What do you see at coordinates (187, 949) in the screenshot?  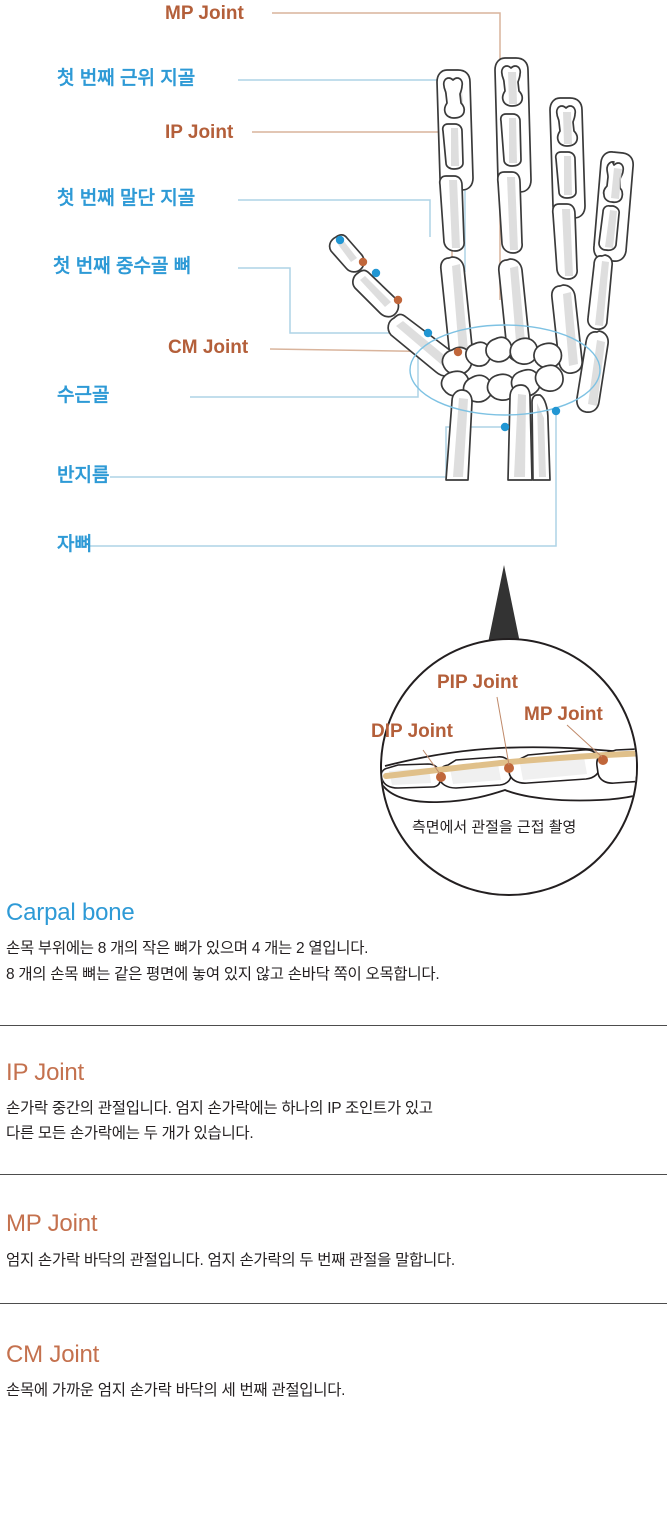 I see `section-line: 손목 부위에는 8 개의 작은 뼈가 있으며 4 개는 2 열입니다.` at bounding box center [187, 949].